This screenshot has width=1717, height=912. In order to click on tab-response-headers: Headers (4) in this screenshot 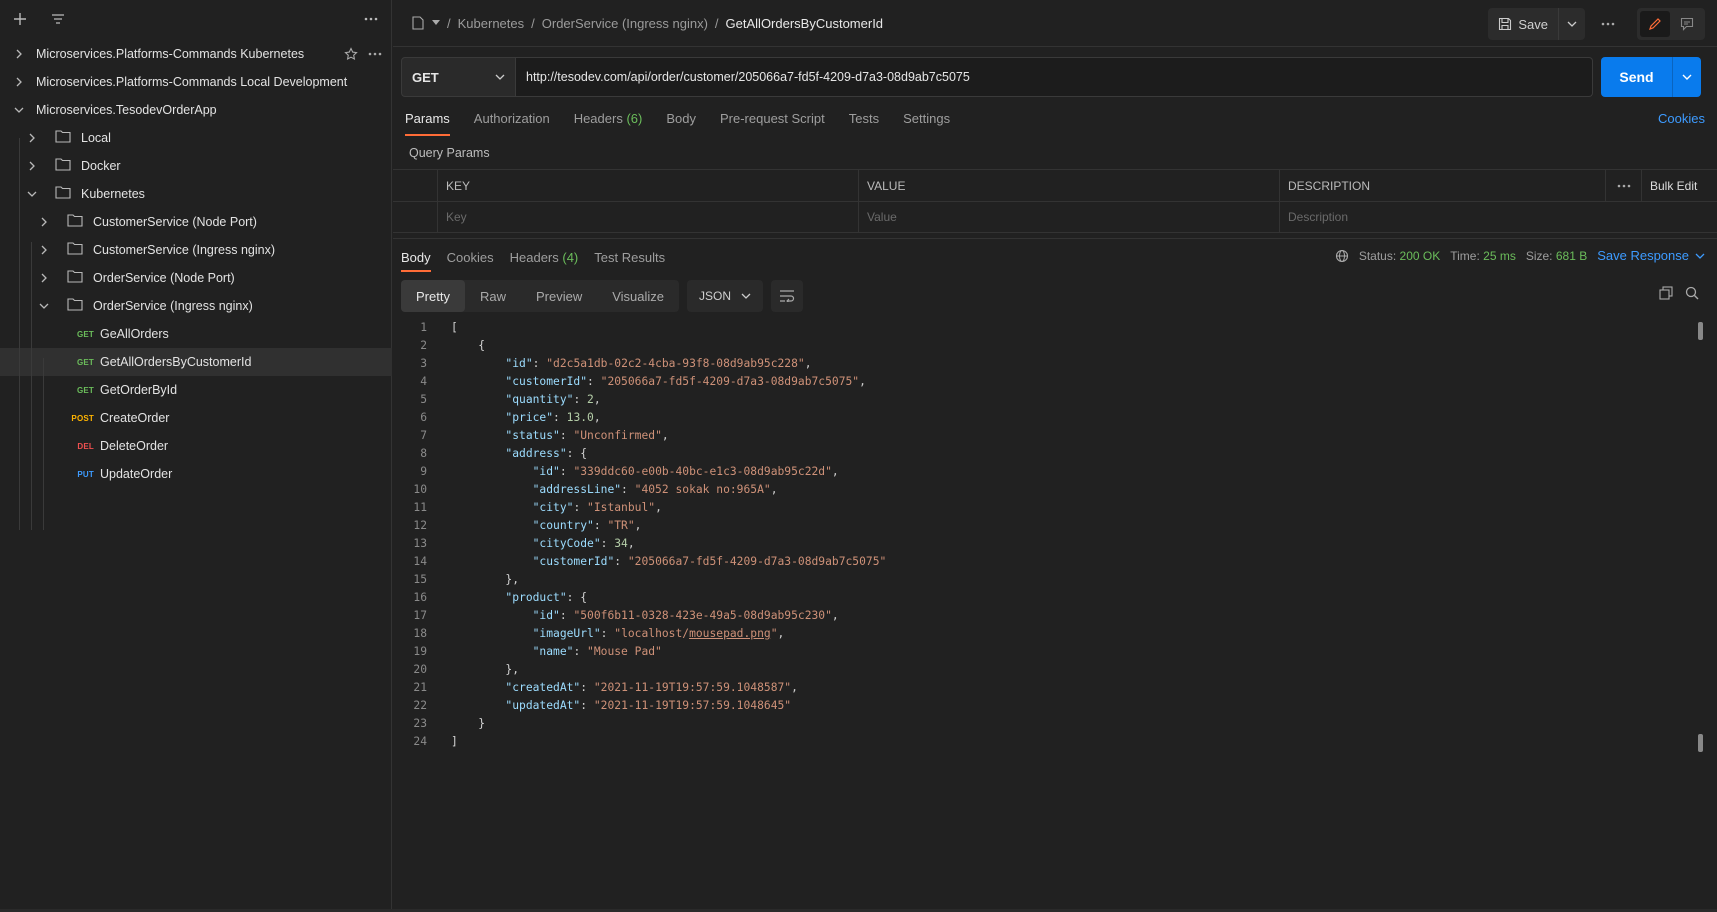, I will do `click(544, 256)`.